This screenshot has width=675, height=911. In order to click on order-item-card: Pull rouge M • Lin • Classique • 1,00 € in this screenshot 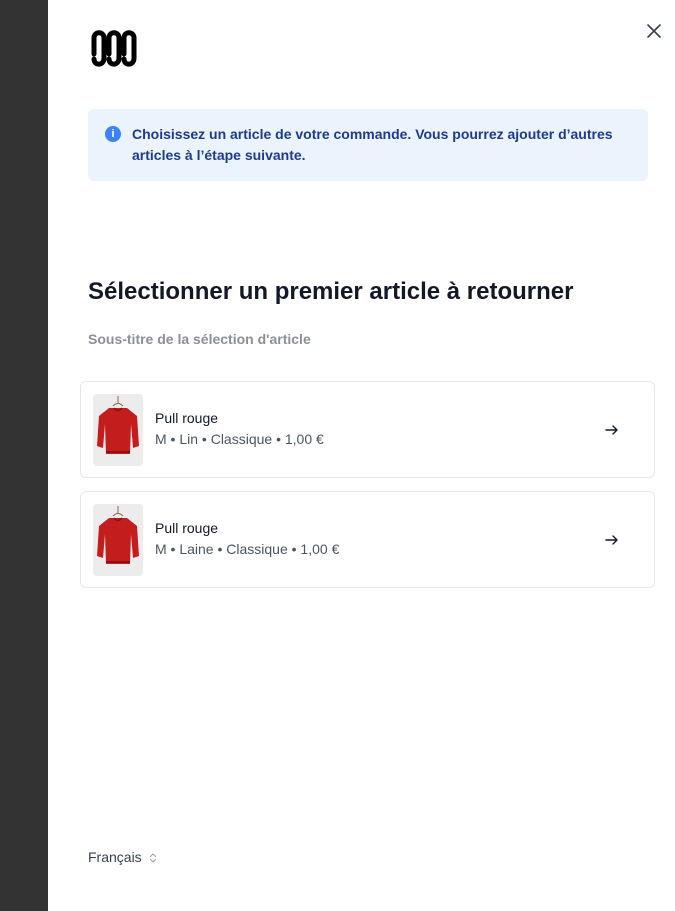, I will do `click(367, 429)`.